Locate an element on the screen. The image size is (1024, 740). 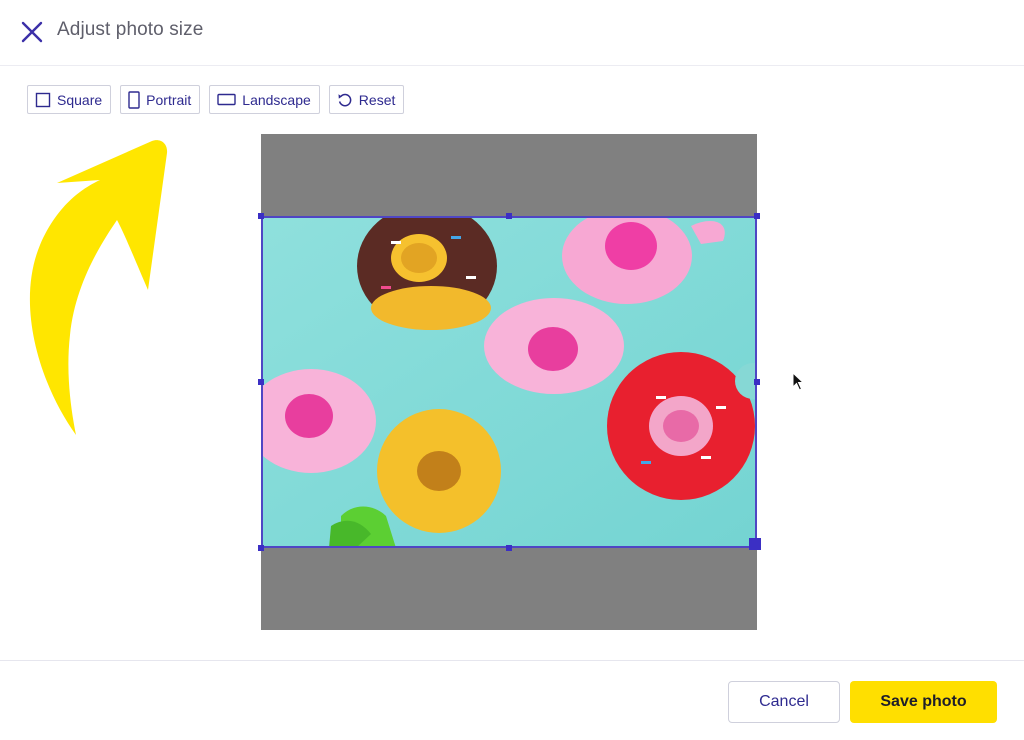
portrait-label: Portrait is located at coordinates (169, 99).